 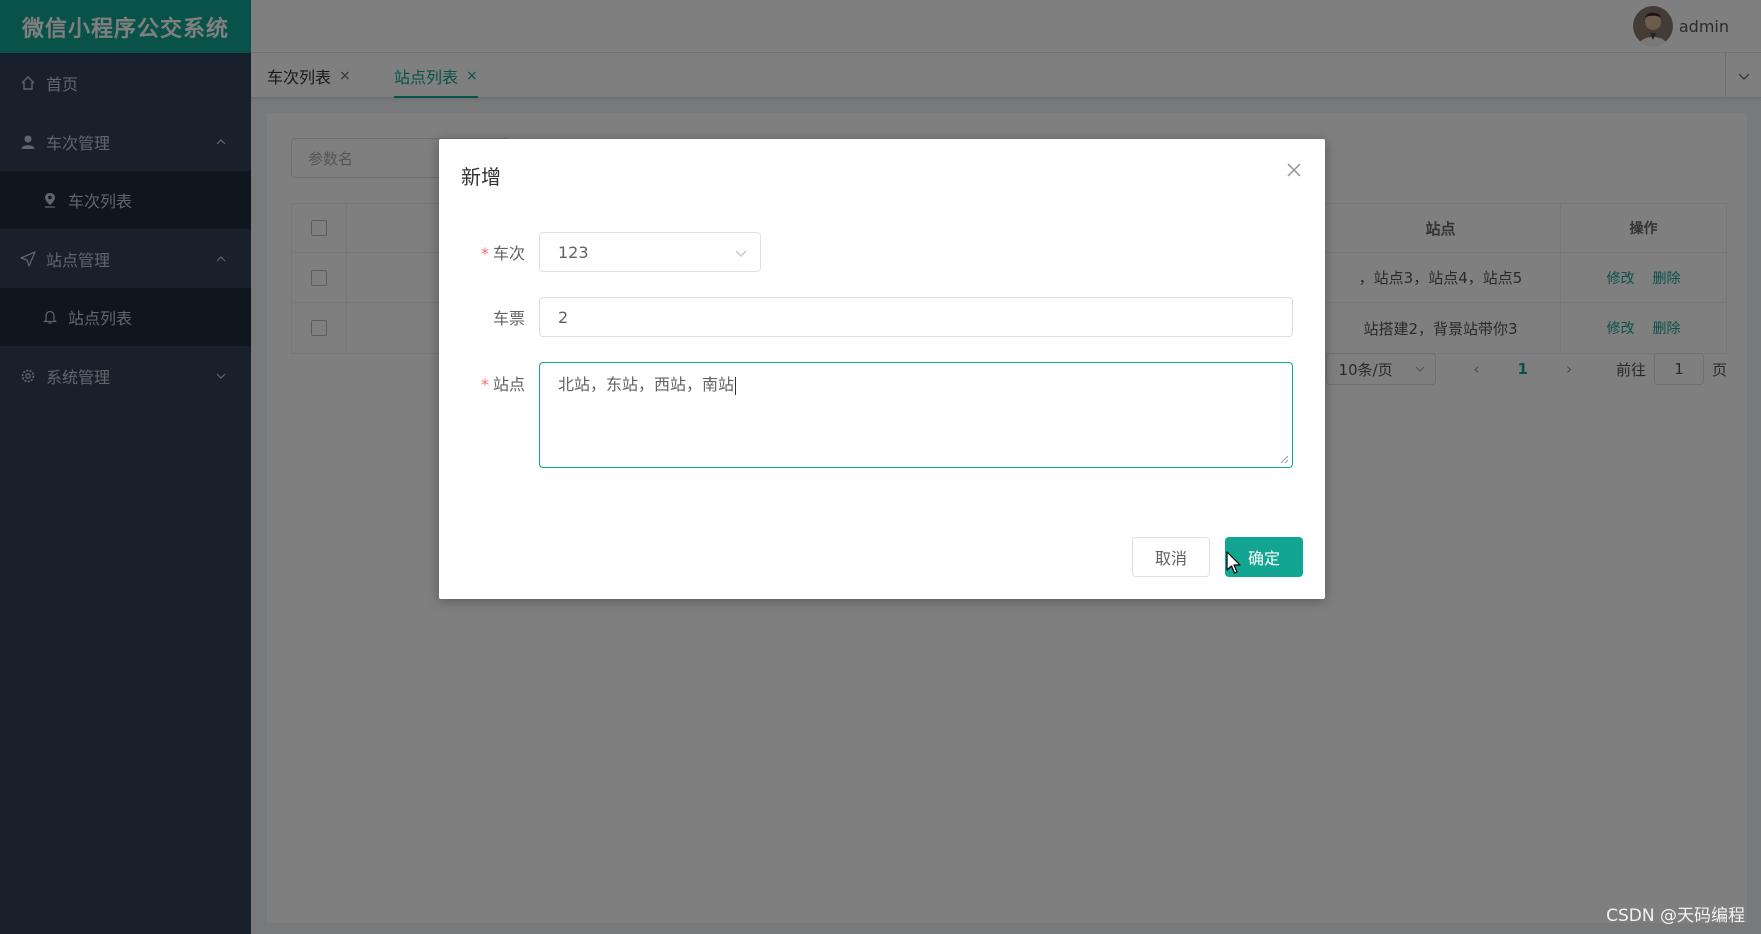 I want to click on route-select: 123, so click(x=650, y=252).